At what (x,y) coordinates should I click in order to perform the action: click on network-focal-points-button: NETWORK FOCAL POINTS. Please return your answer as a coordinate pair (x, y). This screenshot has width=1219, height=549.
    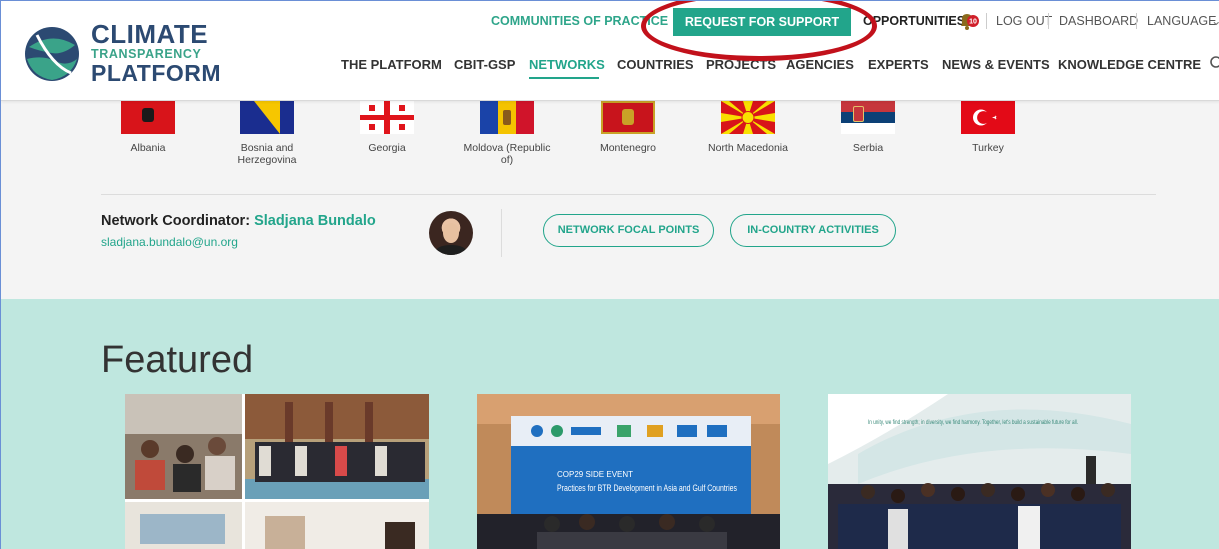
    Looking at the image, I should click on (628, 230).